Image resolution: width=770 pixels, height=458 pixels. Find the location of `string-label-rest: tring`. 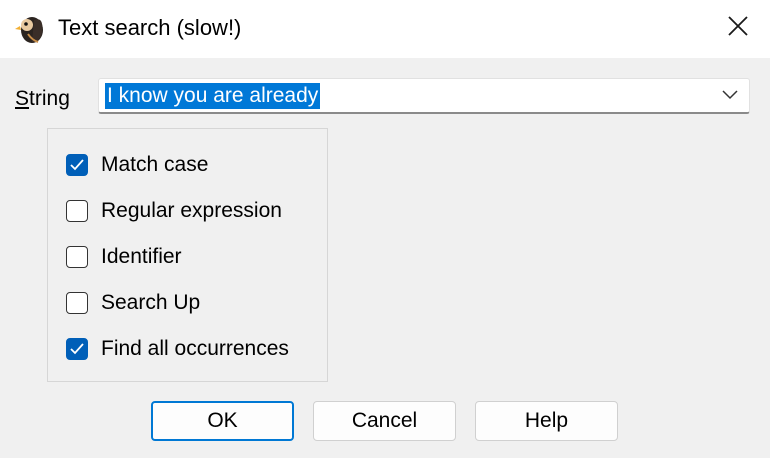

string-label-rest: tring is located at coordinates (49, 98).